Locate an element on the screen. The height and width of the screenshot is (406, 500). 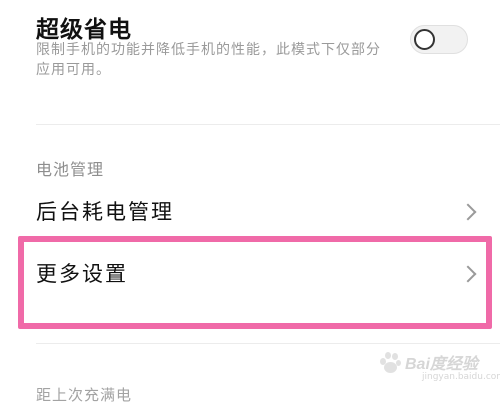
paw-icon is located at coordinates (390, 362).